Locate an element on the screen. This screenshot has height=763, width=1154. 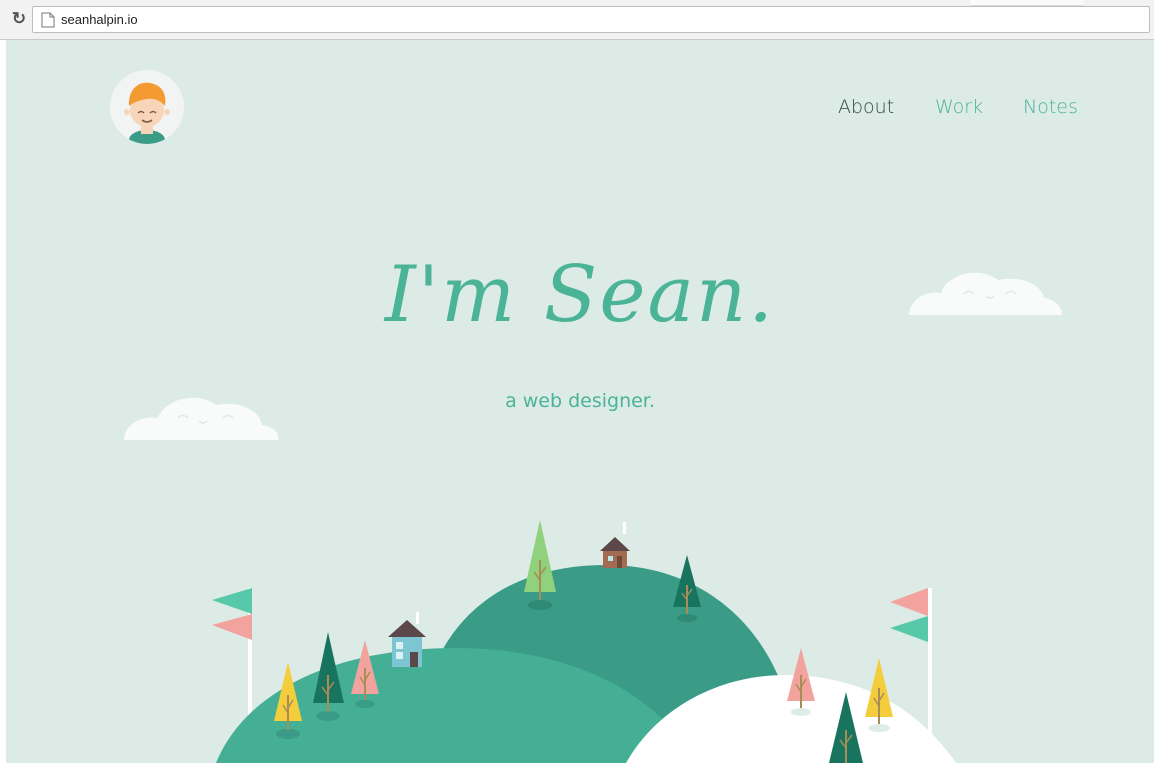
cloud-right-icon is located at coordinates (985, 293).